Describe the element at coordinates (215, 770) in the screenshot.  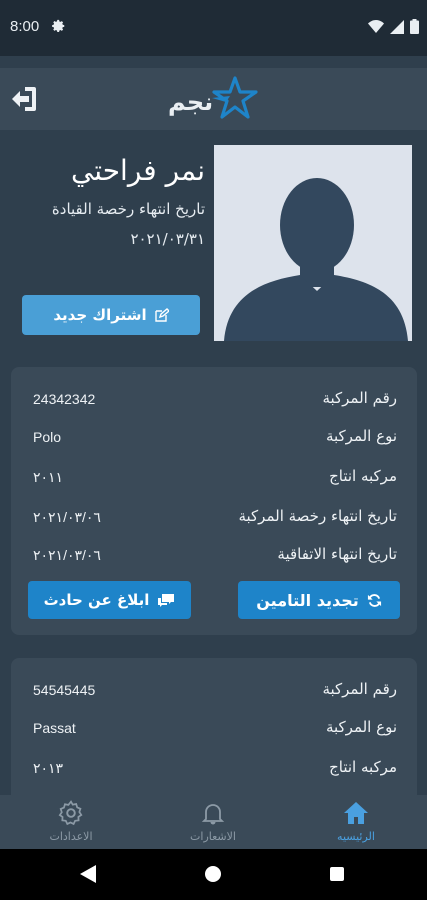
I see `production-year-row: مركبه انتاج ٢٠١٣` at that location.